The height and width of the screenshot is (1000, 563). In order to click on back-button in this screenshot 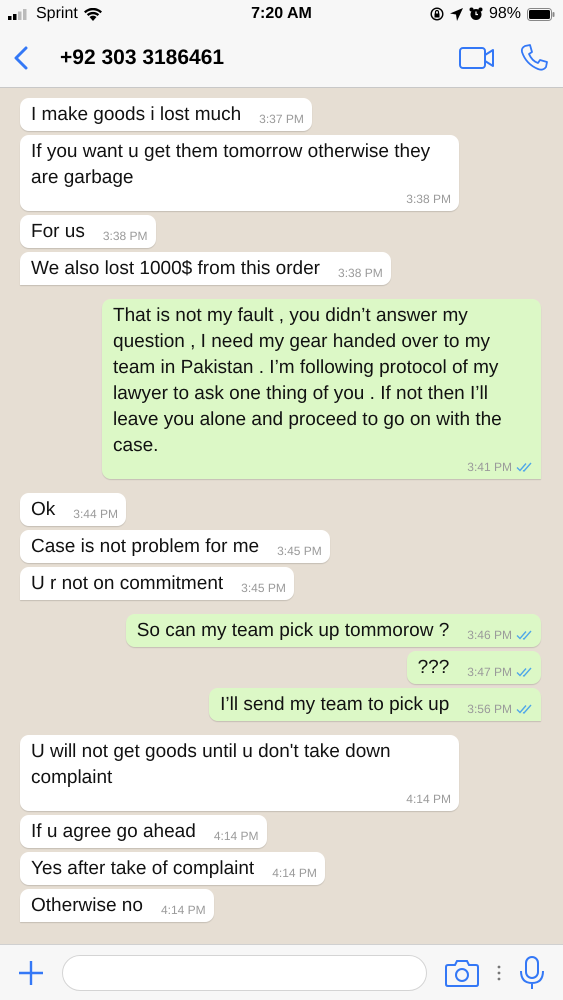, I will do `click(21, 58)`.